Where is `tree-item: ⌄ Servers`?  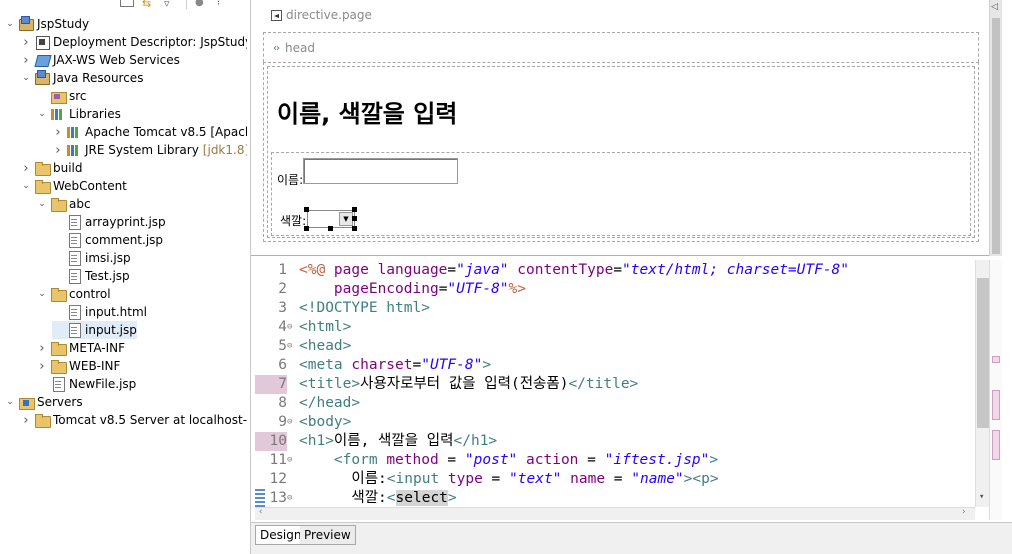 tree-item: ⌄ Servers is located at coordinates (43, 402).